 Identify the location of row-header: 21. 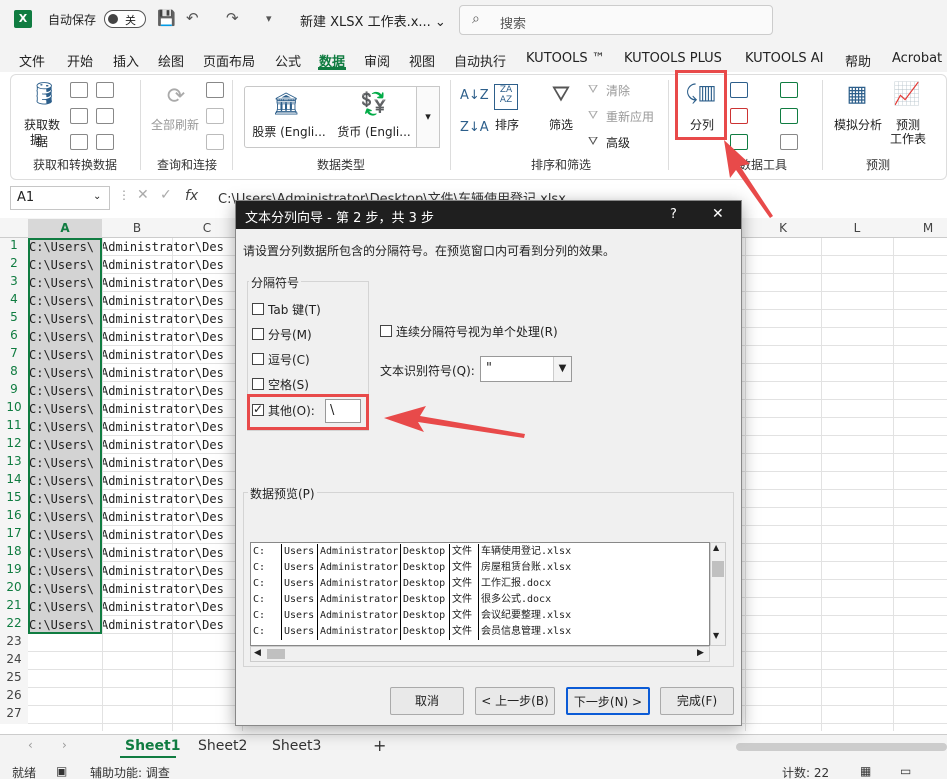
(14, 607).